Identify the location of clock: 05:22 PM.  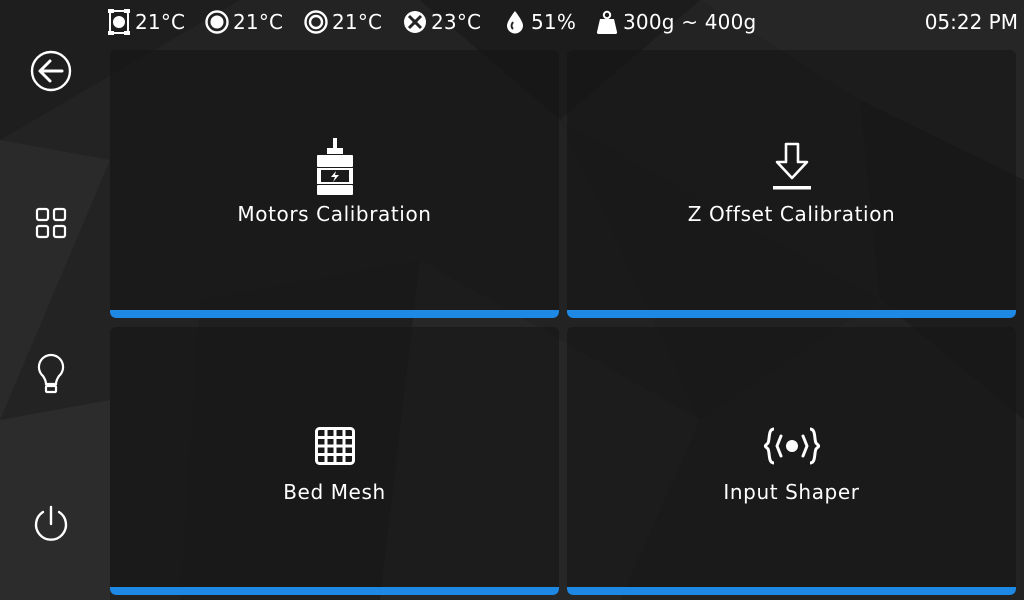
(971, 22).